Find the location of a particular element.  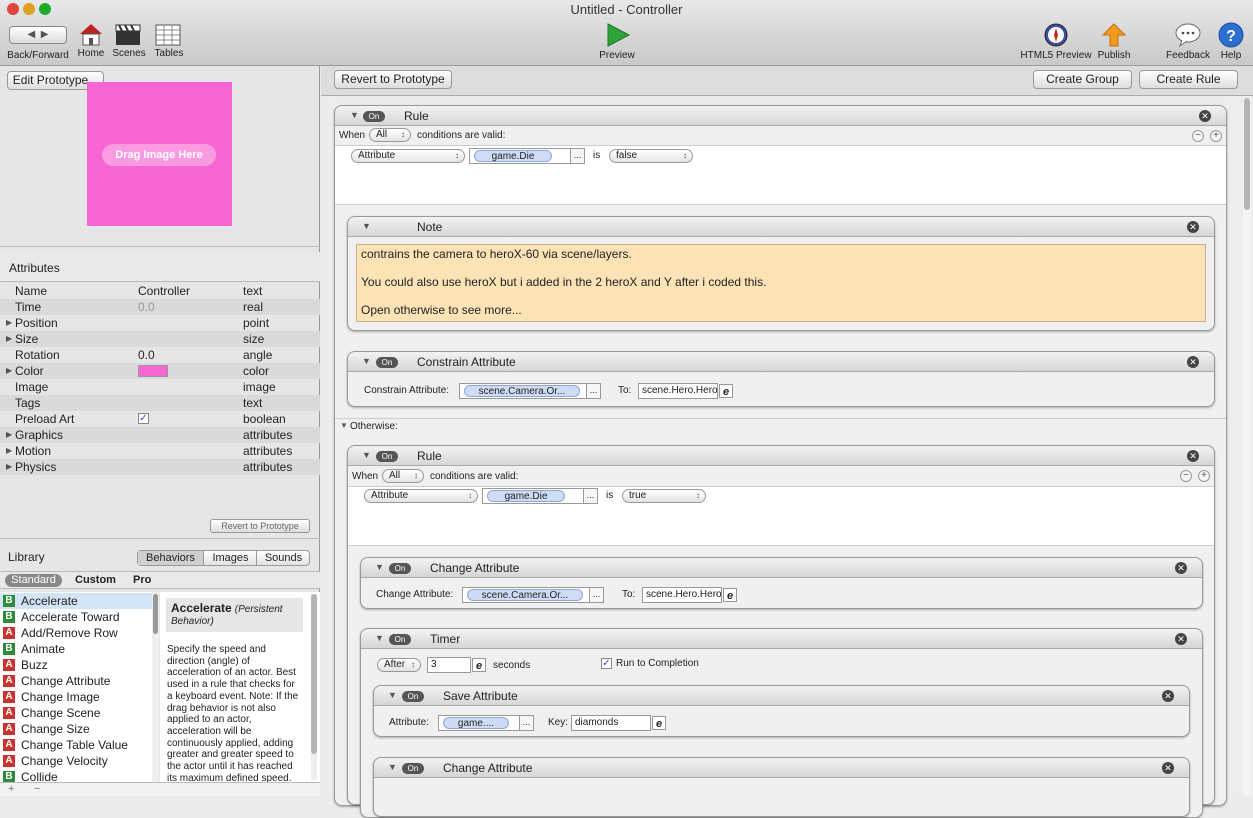

timer-mode-popup: After is located at coordinates (399, 665).